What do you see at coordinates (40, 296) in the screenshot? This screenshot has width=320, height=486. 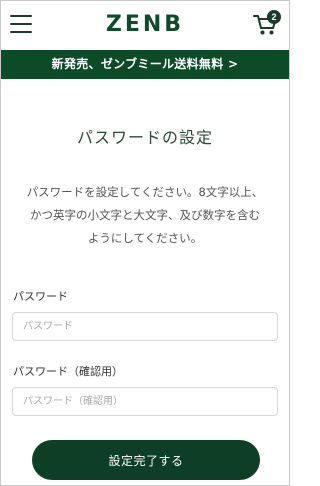 I see `password-label: パスワード` at bounding box center [40, 296].